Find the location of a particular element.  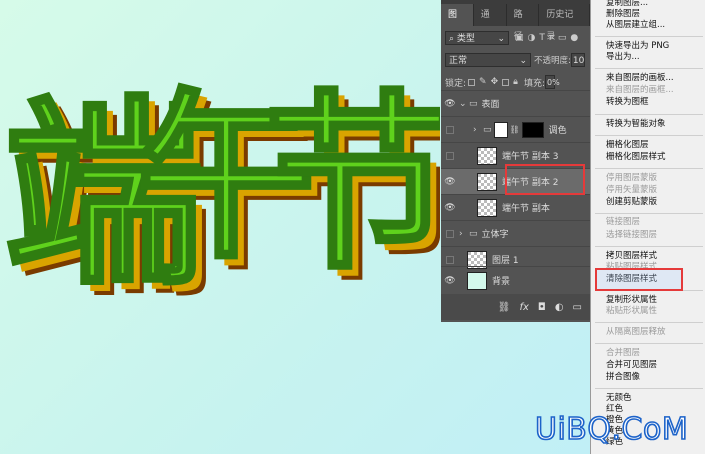

layer-name: 端午节 副本 3 is located at coordinates (530, 157).